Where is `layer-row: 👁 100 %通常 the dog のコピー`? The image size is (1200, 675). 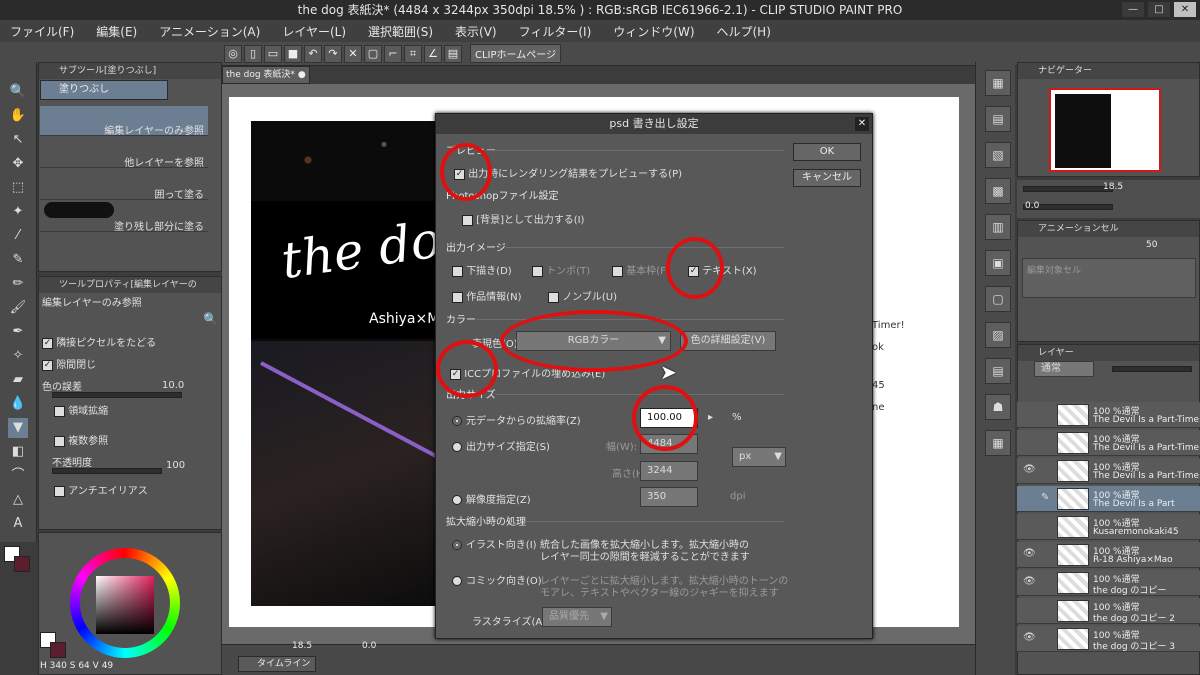 layer-row: 👁 100 %通常 the dog のコピー is located at coordinates (1108, 583).